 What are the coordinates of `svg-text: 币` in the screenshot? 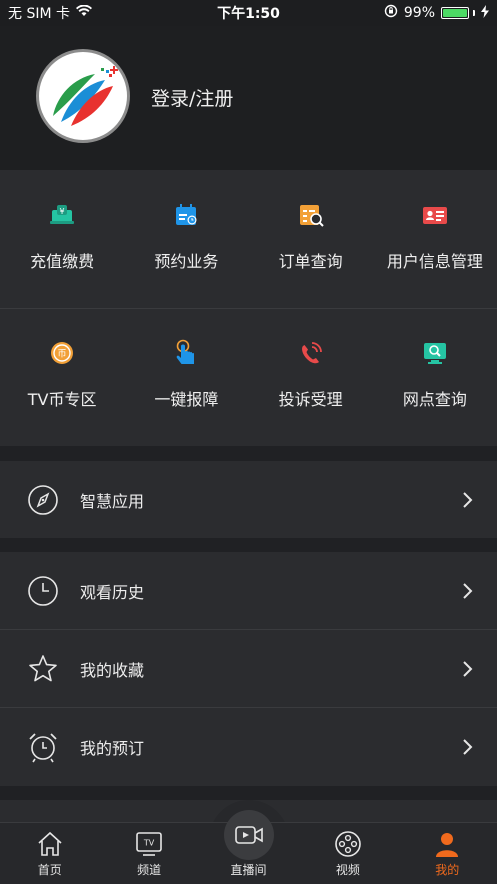 It's located at (62, 354).